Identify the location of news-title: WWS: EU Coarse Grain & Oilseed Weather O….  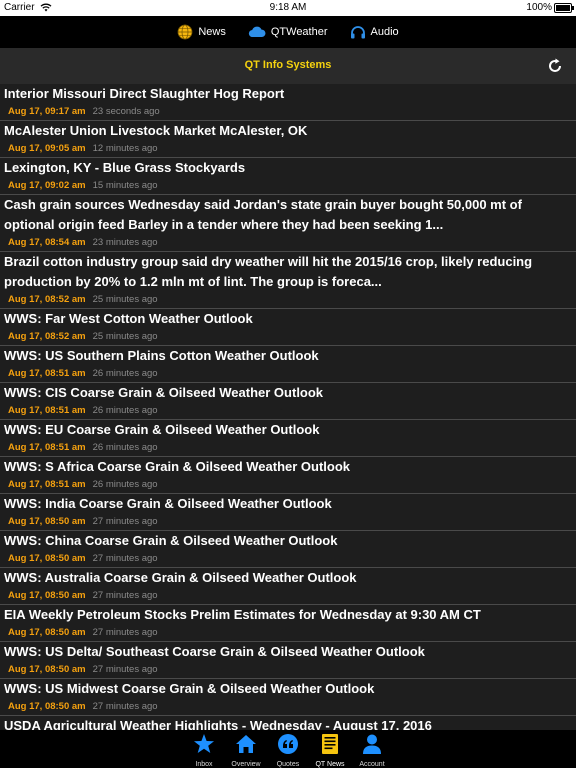
(162, 429).